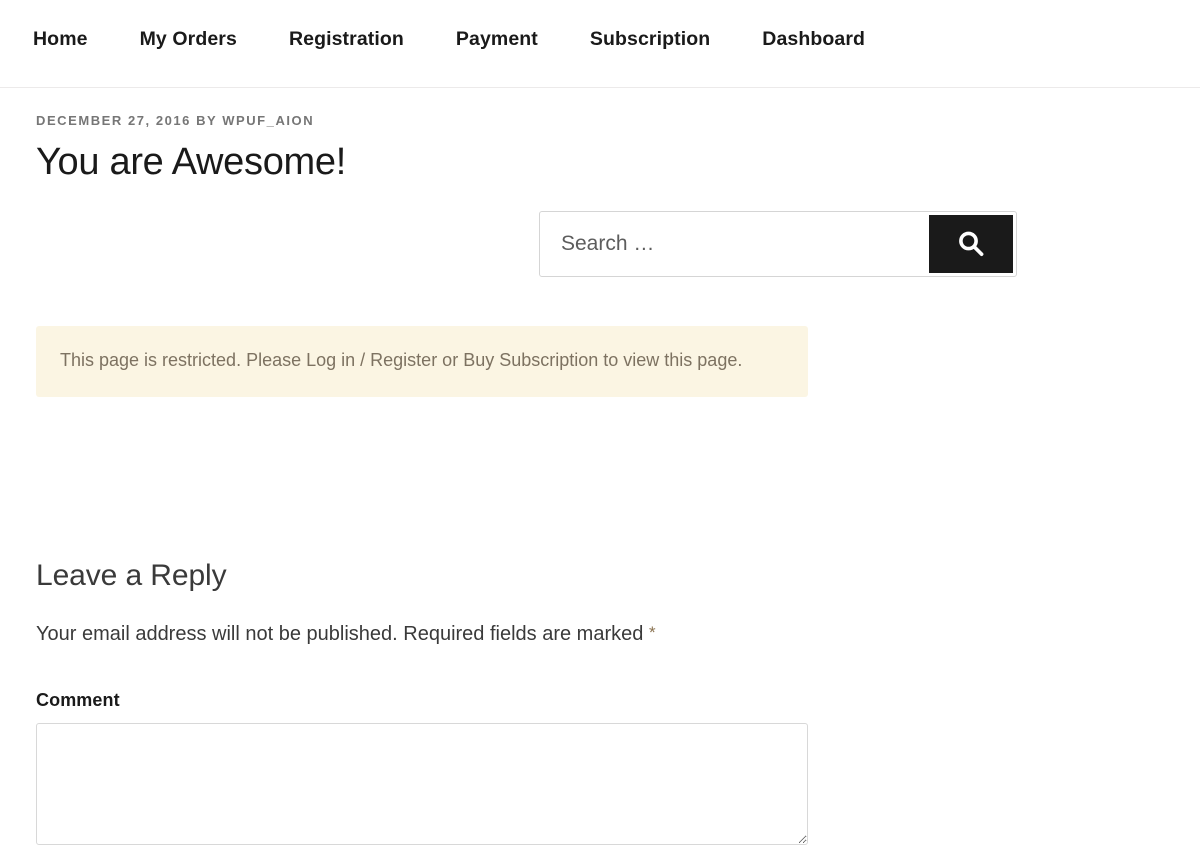 This screenshot has width=1200, height=845. I want to click on comment-label: Comment, so click(78, 700).